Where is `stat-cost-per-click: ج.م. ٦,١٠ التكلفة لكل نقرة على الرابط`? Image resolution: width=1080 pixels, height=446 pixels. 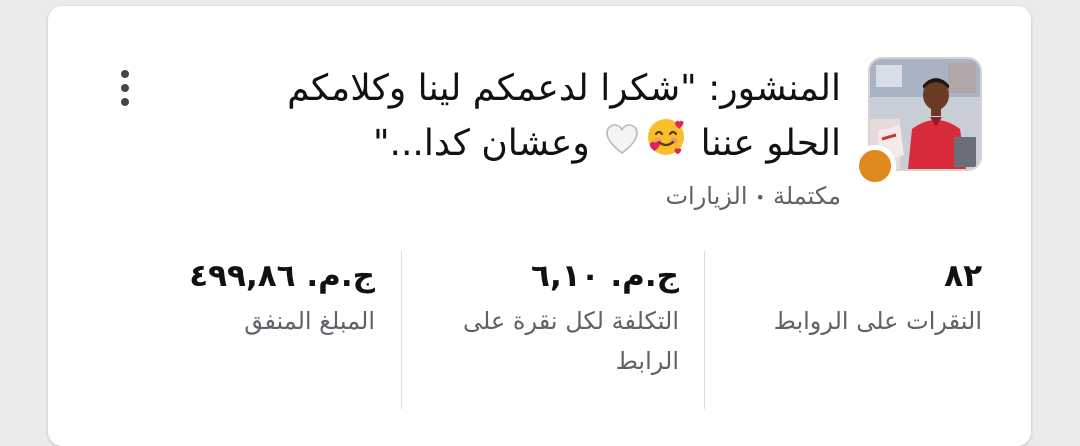
stat-cost-per-click: ج.م. ٦,١٠ التكلفة لكل نقرة على الرابط is located at coordinates (544, 316).